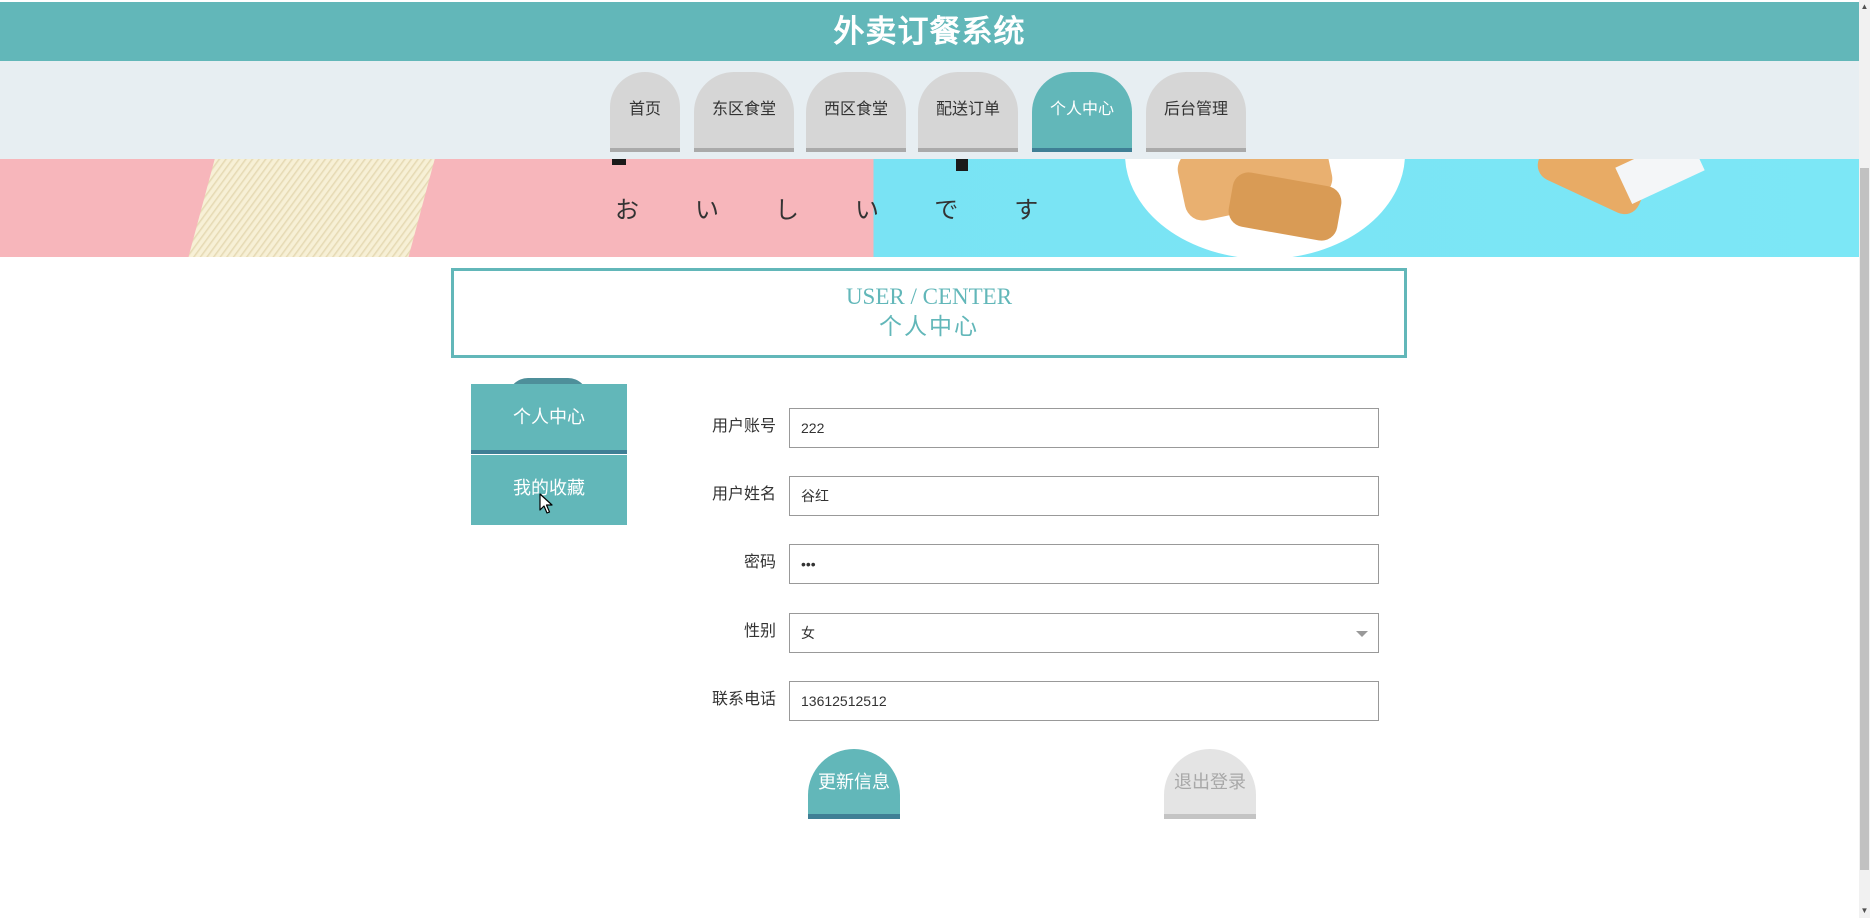 This screenshot has width=1870, height=918. What do you see at coordinates (856, 112) in the screenshot?
I see `nav-tab-west-canteen: 西区食堂` at bounding box center [856, 112].